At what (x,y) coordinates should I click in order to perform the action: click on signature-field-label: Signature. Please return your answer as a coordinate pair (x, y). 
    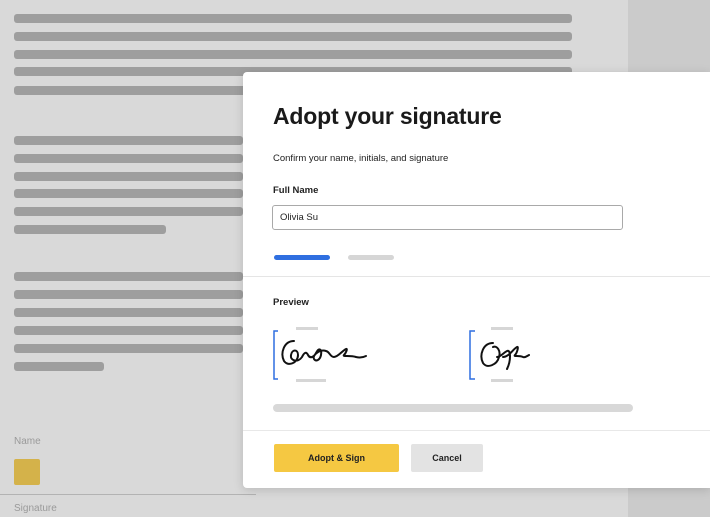
    Looking at the image, I should click on (35, 508).